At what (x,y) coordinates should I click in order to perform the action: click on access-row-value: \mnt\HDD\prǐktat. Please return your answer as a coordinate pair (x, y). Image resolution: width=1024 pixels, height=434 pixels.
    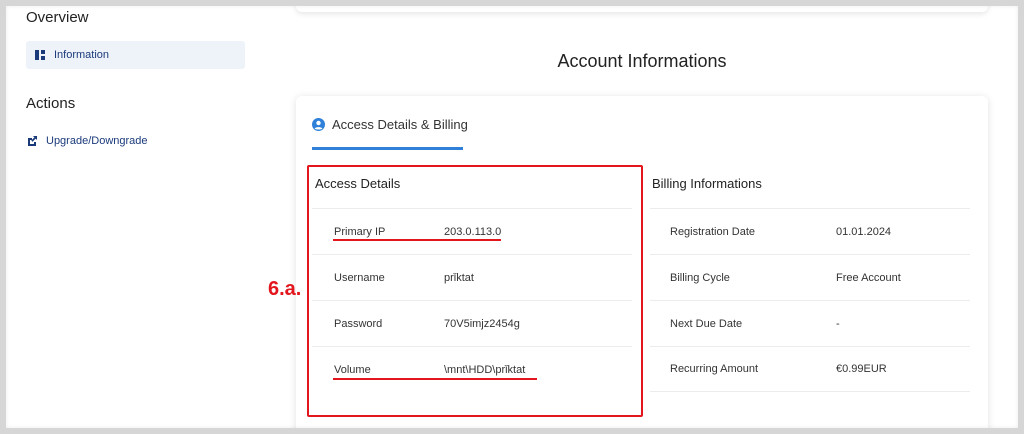
    Looking at the image, I should click on (485, 369).